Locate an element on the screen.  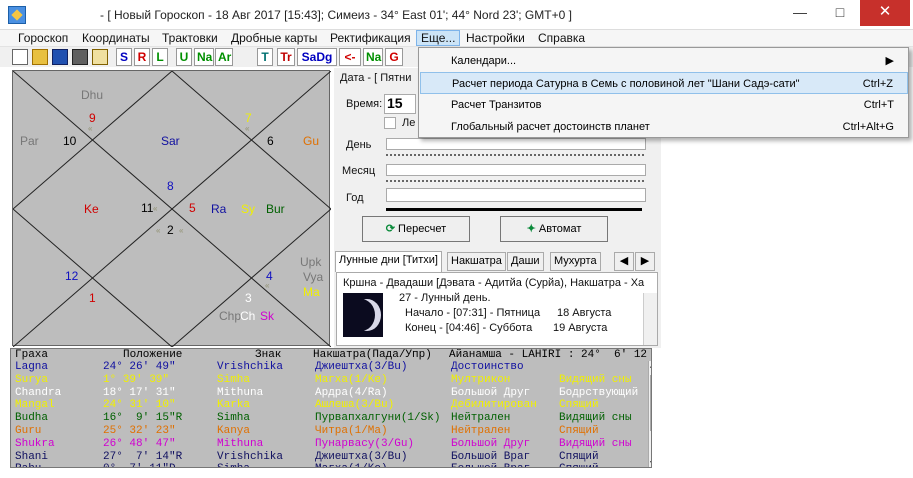
house-number-5: 5 is located at coordinates (192, 208).